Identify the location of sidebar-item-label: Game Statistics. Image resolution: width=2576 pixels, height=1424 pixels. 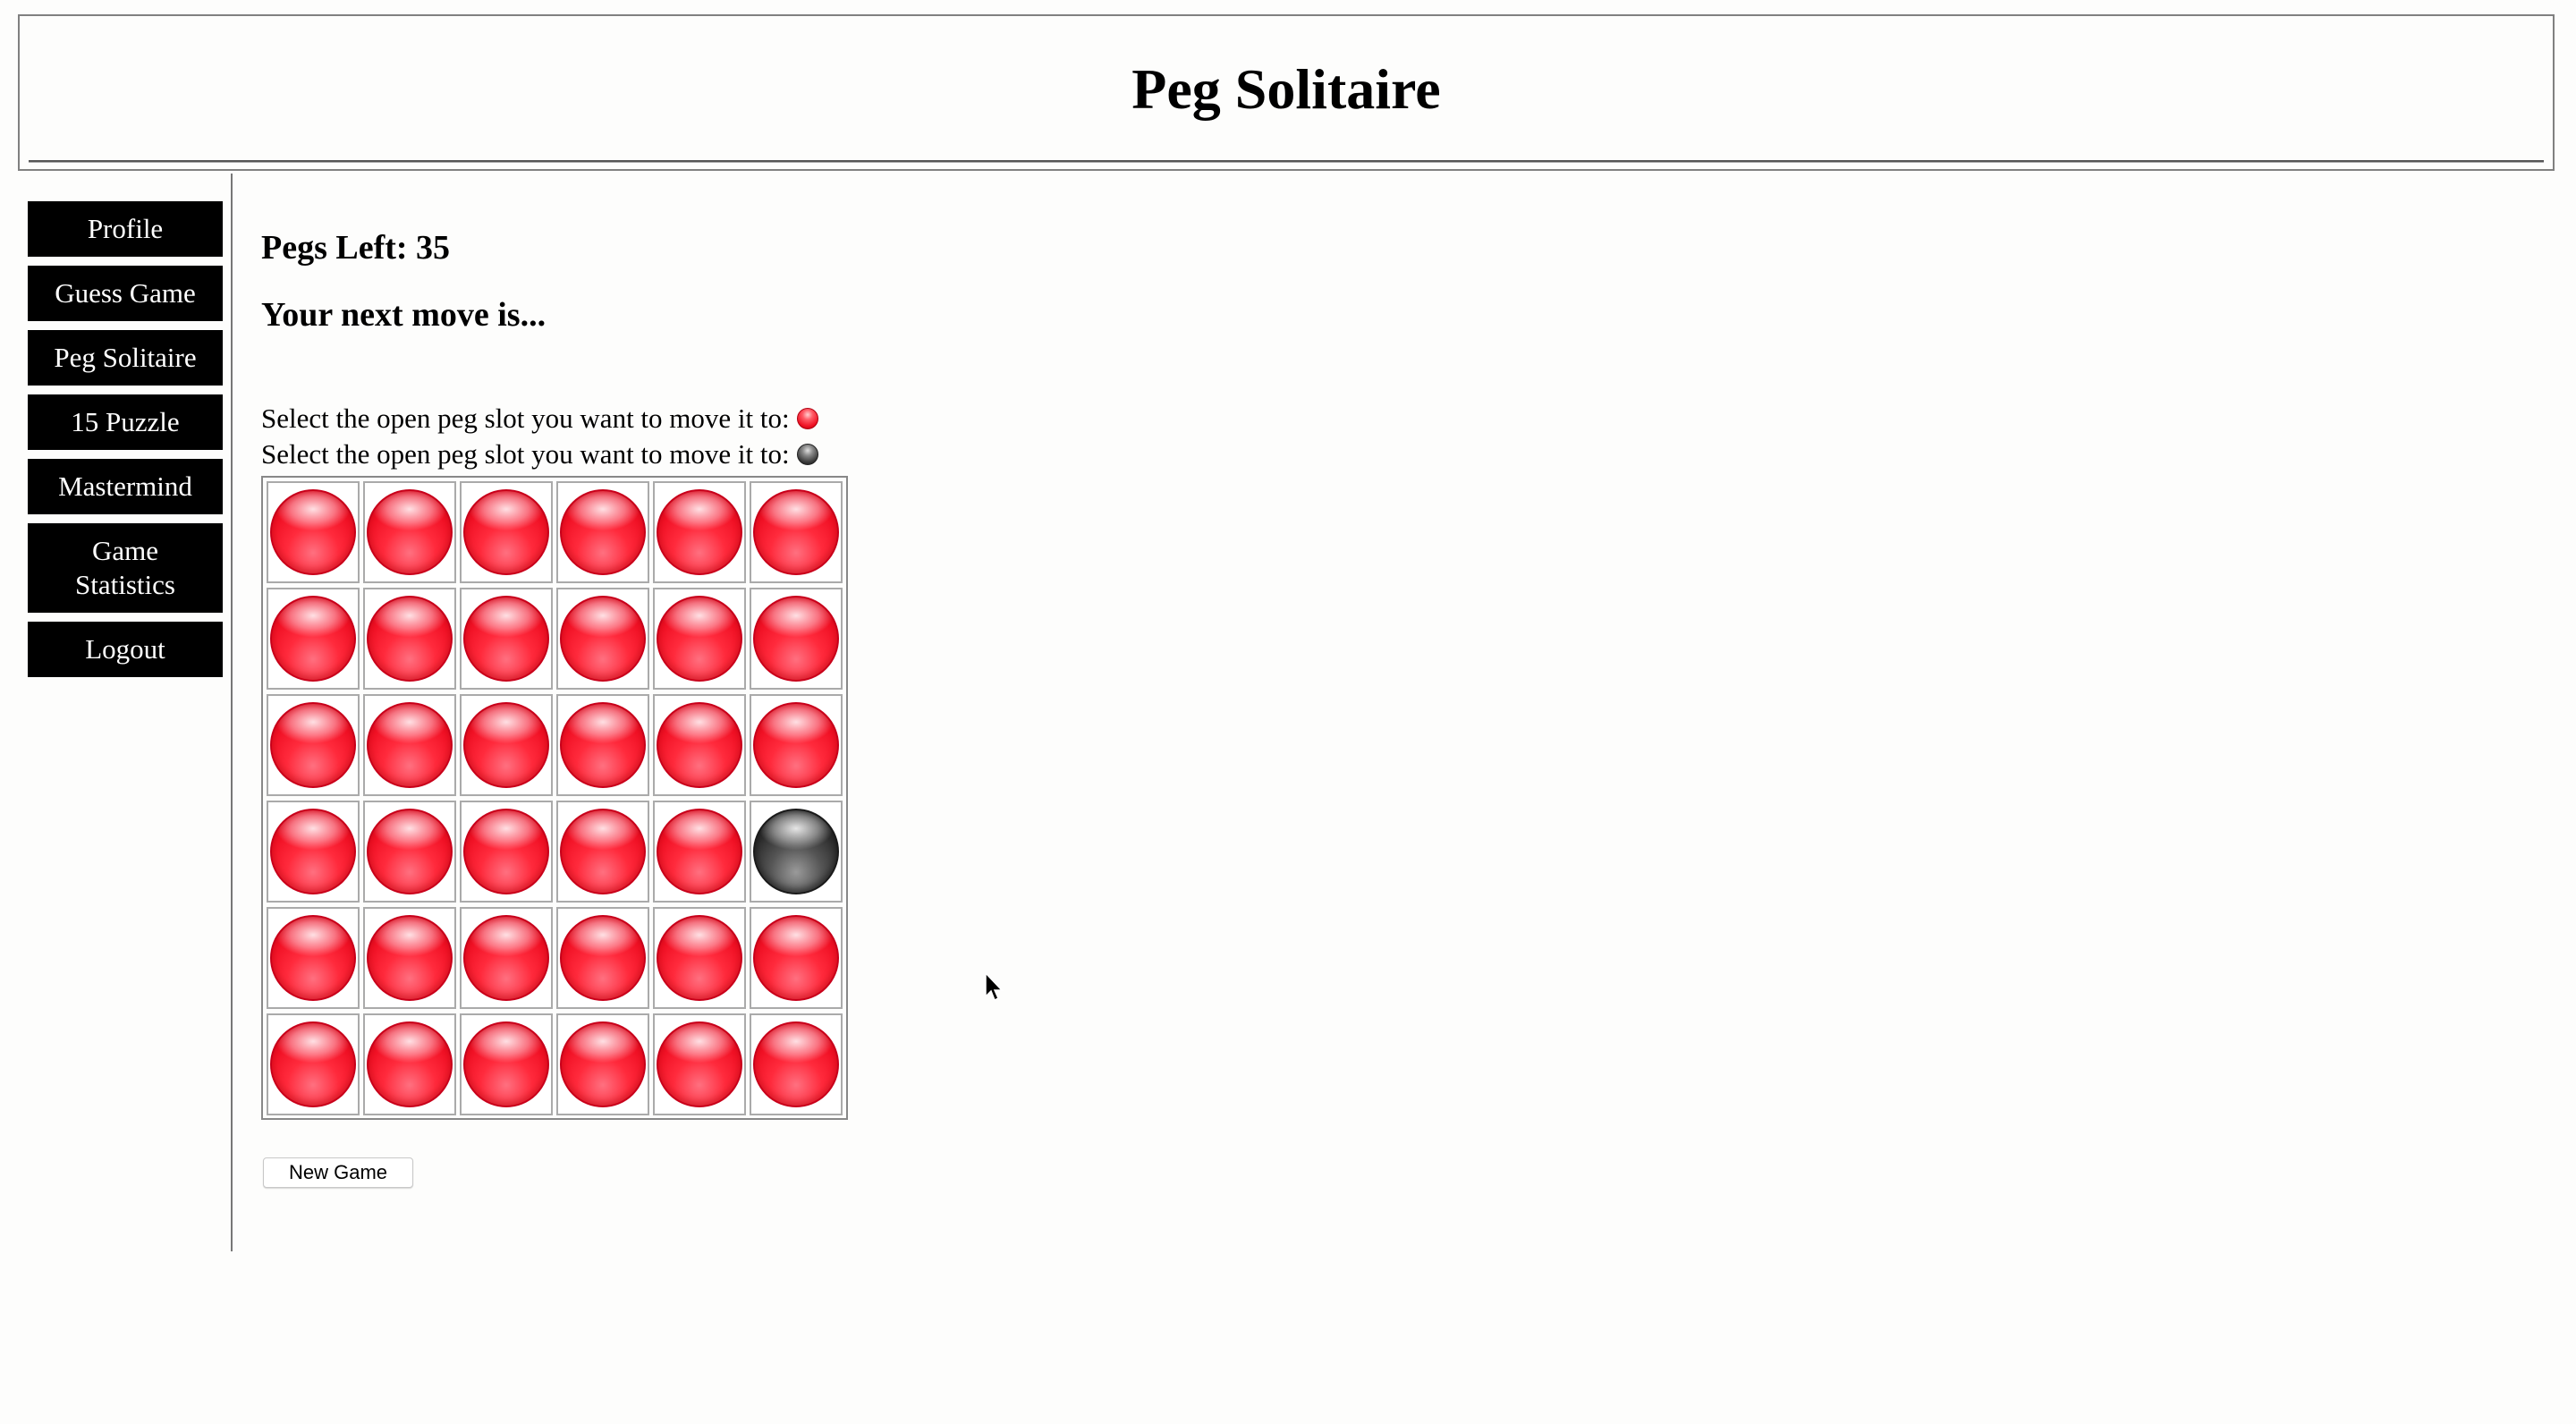
(125, 567).